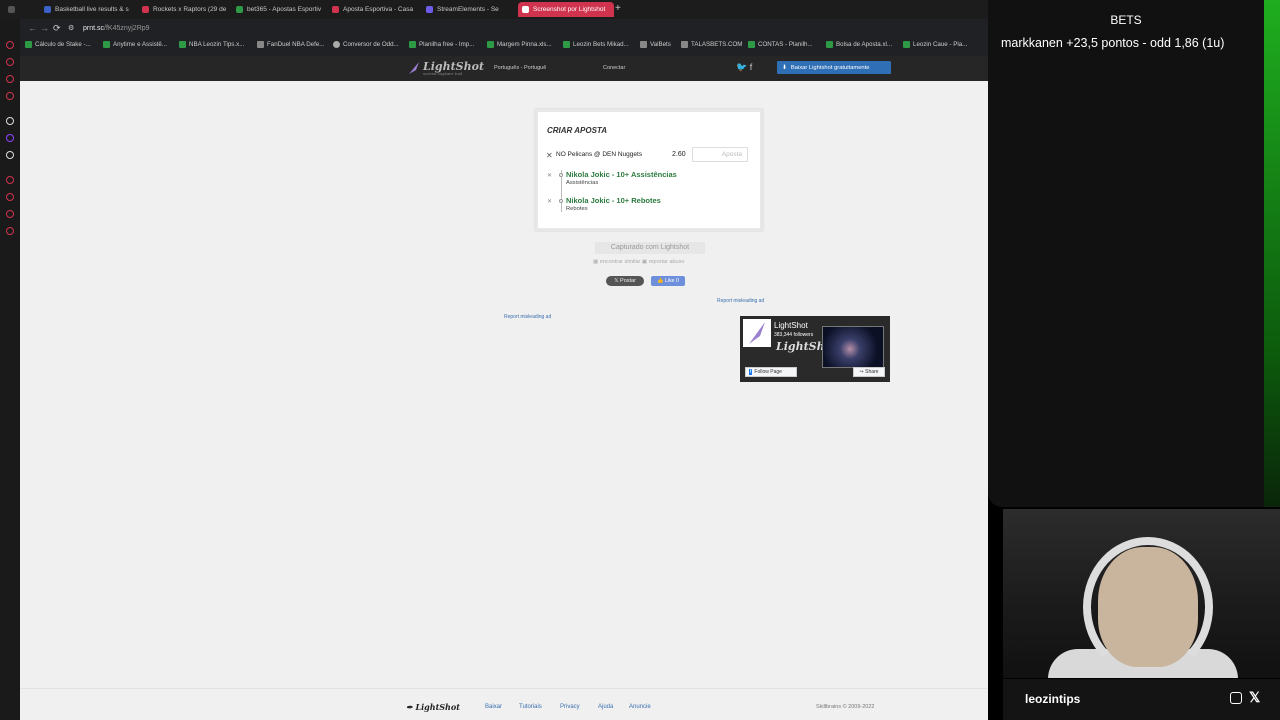 Image resolution: width=1280 pixels, height=720 pixels. I want to click on fb-followers: 383,344 followers, so click(794, 335).